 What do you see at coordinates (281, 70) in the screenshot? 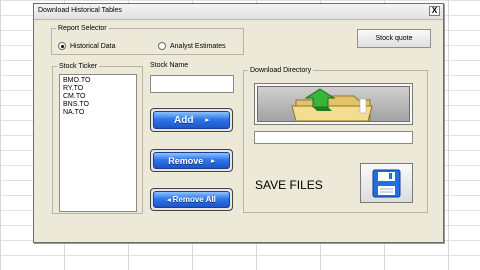
I see `download-directory-legend: Download Directory` at bounding box center [281, 70].